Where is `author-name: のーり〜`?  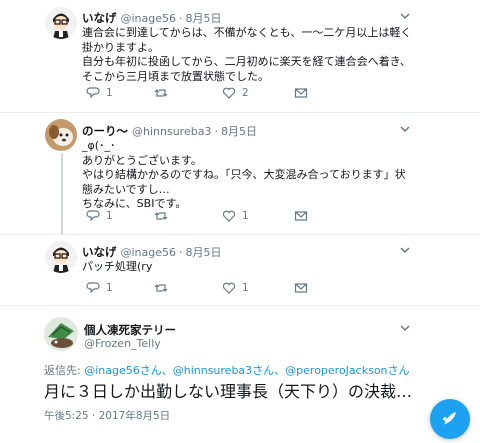 author-name: のーり〜 is located at coordinates (105, 131).